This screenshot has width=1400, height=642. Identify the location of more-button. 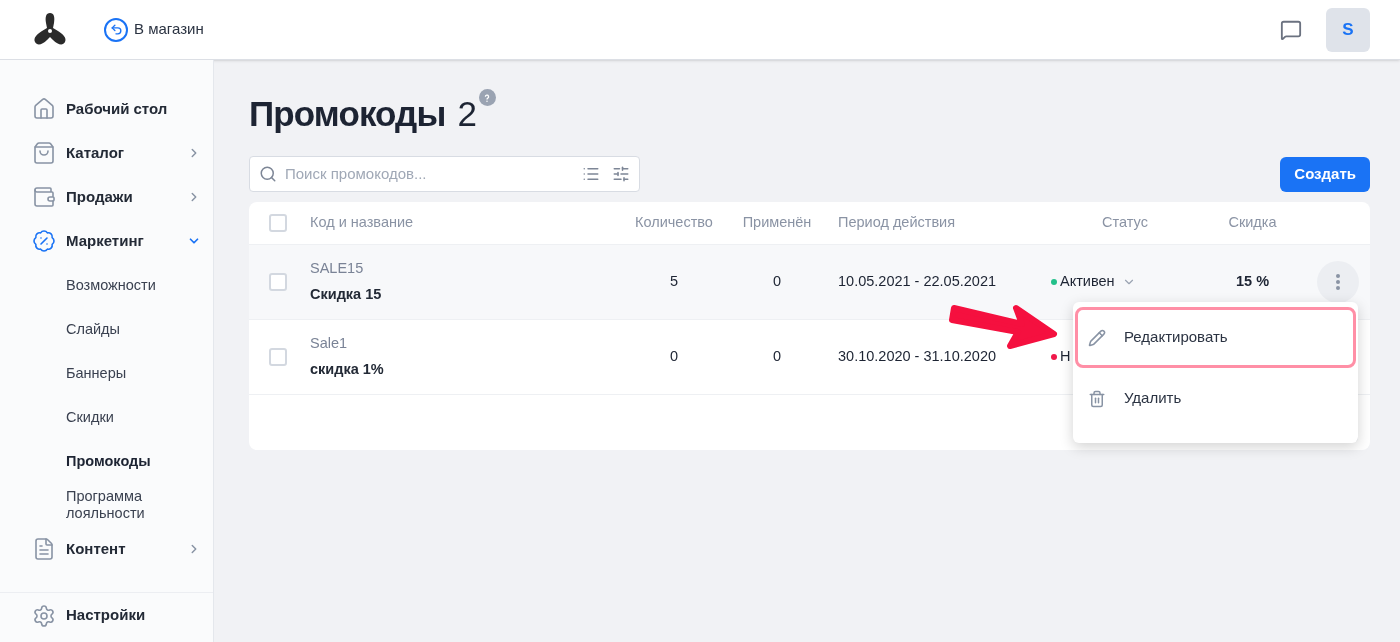
(1337, 282).